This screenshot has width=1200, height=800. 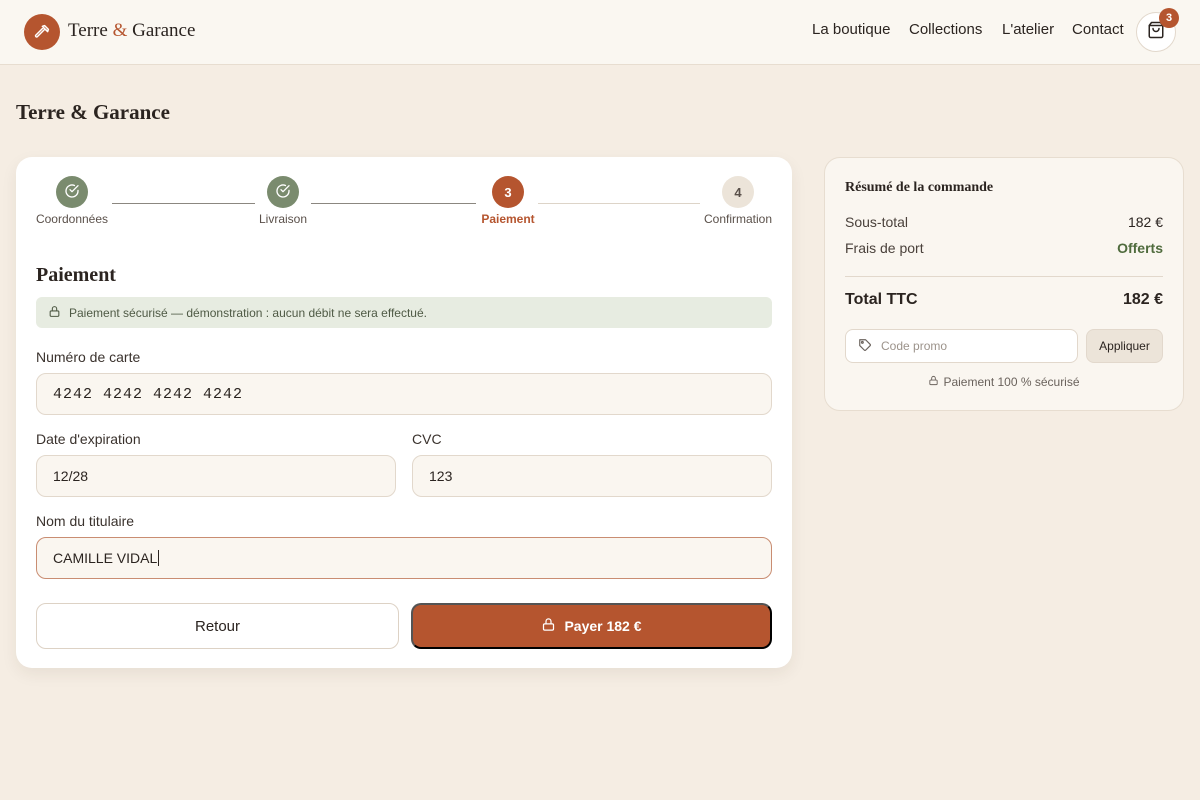 I want to click on shipping-value: Offerts, so click(x=1140, y=248).